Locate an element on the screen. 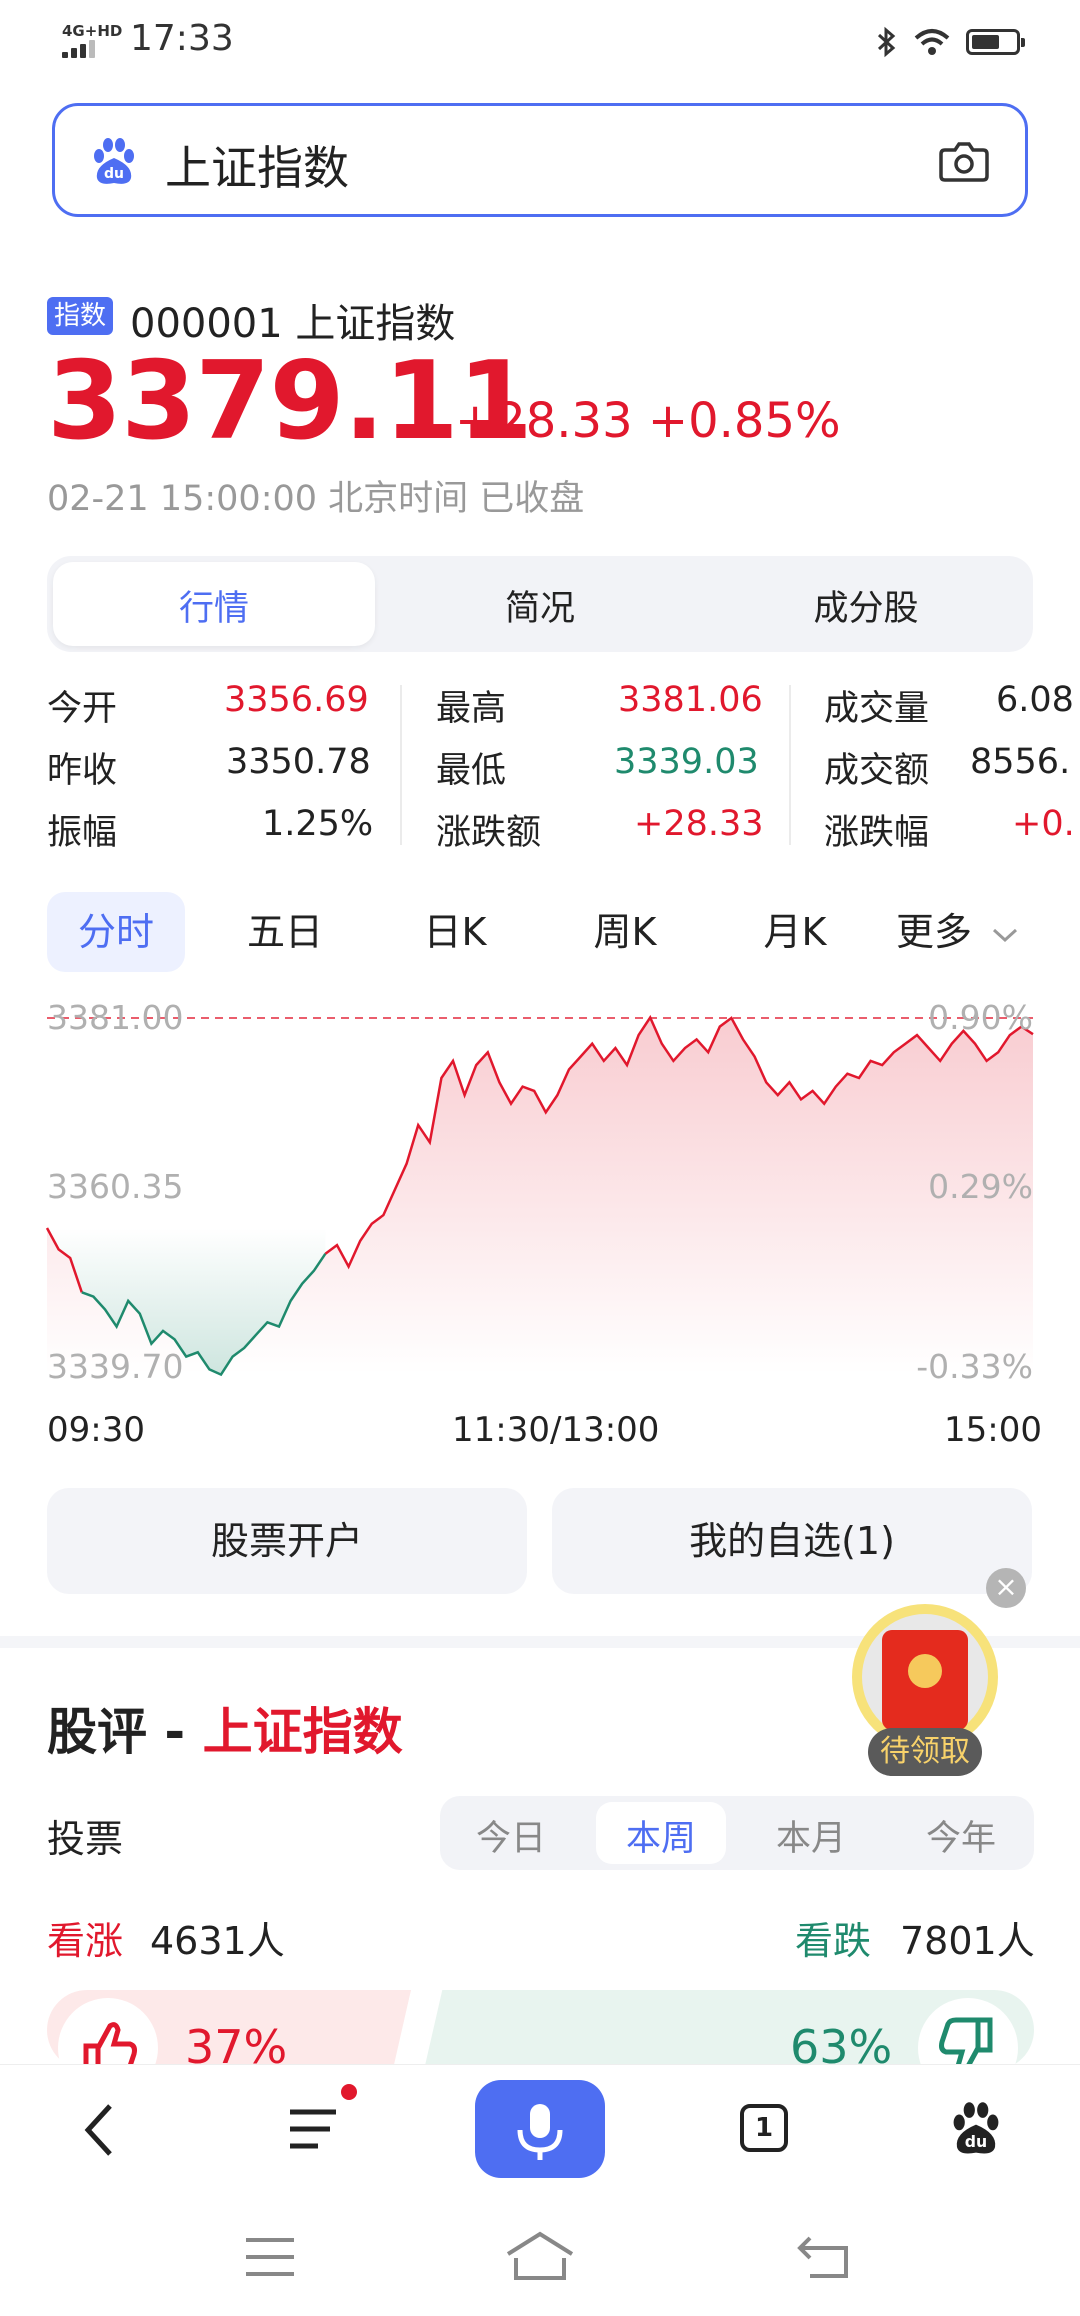 This screenshot has width=1080, height=2316. chart-fill is located at coordinates (540, 1196).